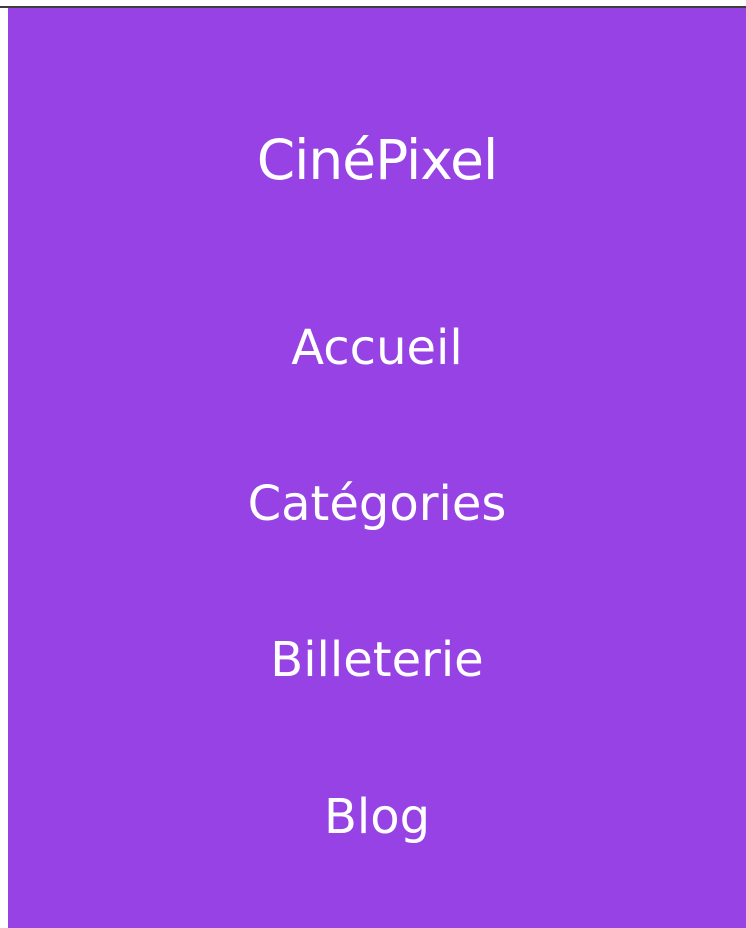 The height and width of the screenshot is (928, 746). What do you see at coordinates (377, 660) in the screenshot?
I see `menu-item-billeterie: Billeterie` at bounding box center [377, 660].